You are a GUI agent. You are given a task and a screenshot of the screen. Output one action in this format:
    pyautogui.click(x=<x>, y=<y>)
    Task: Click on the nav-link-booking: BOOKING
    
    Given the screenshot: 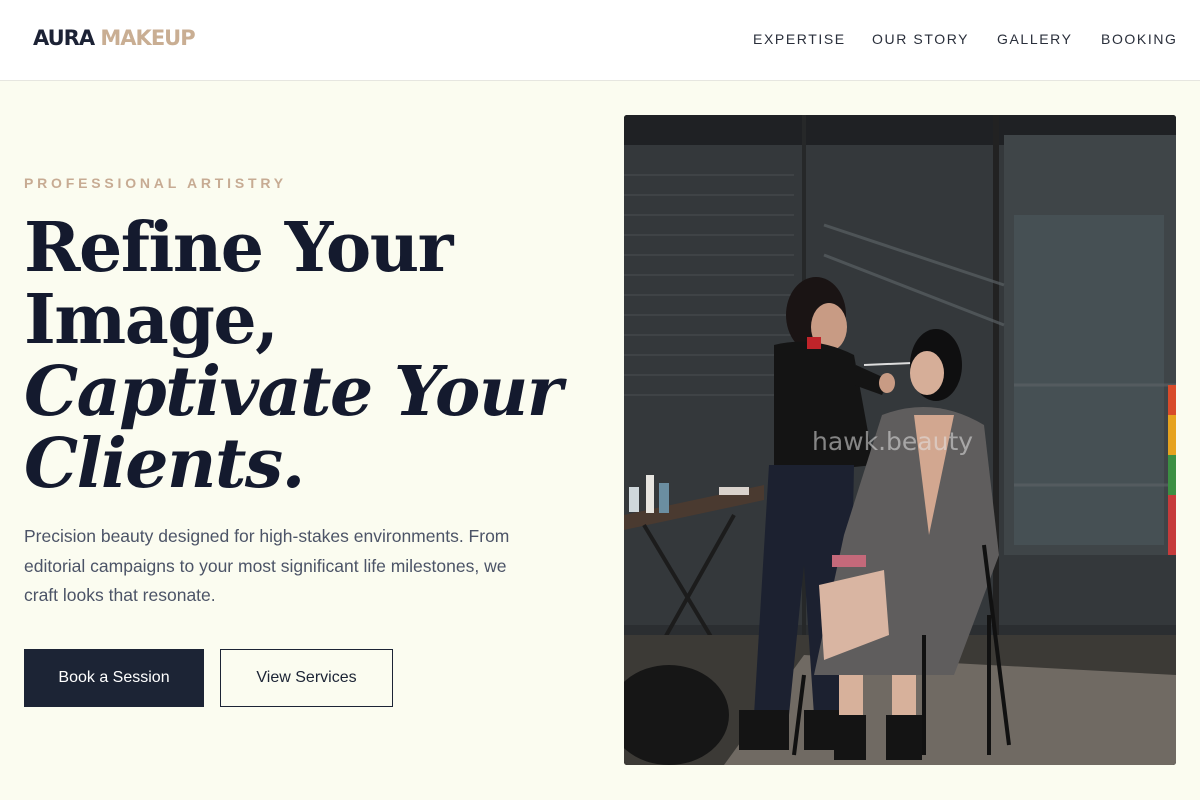 What is the action you would take?
    pyautogui.click(x=1139, y=39)
    